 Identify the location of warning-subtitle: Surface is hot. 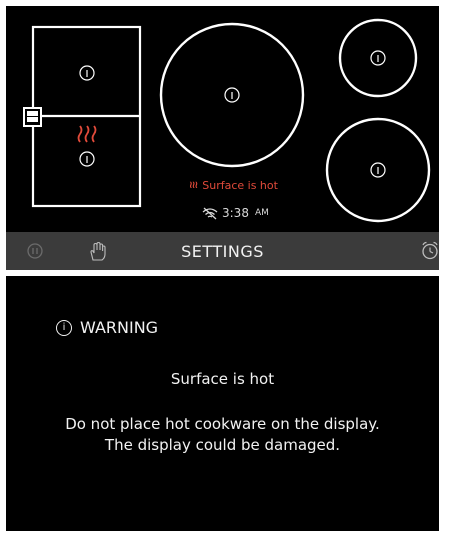
(222, 379).